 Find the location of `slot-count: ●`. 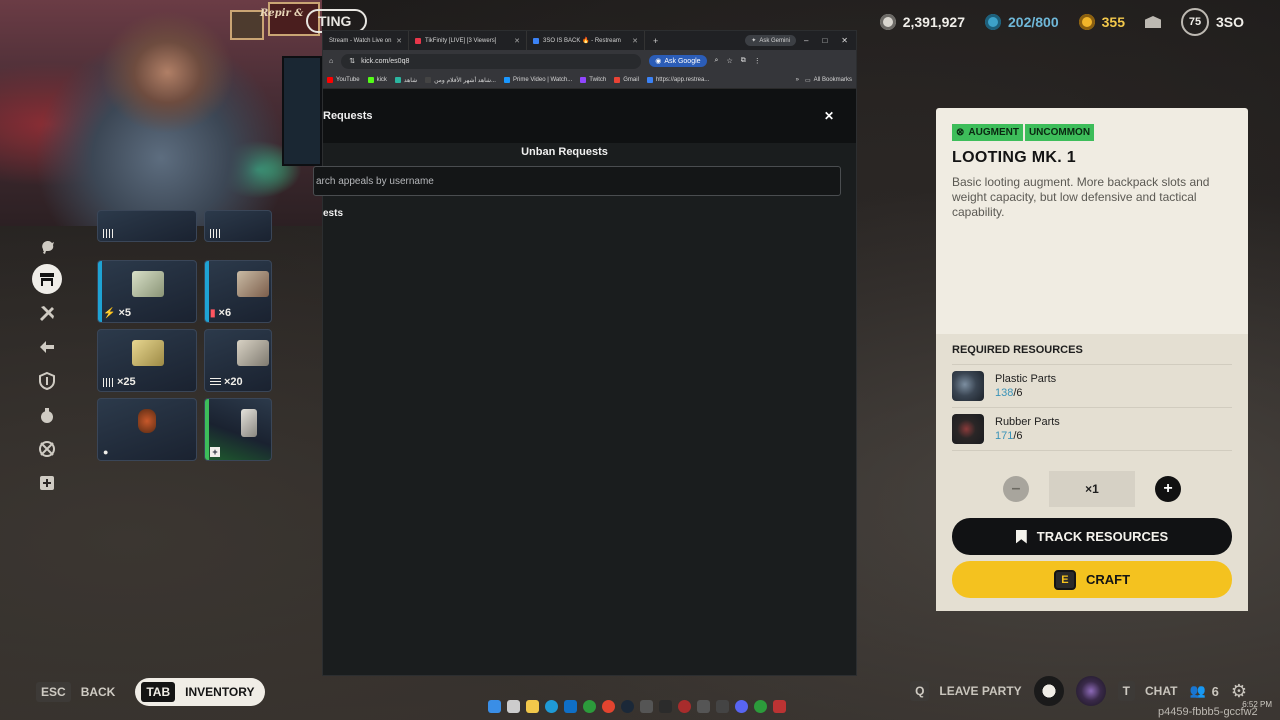

slot-count: ● is located at coordinates (105, 452).